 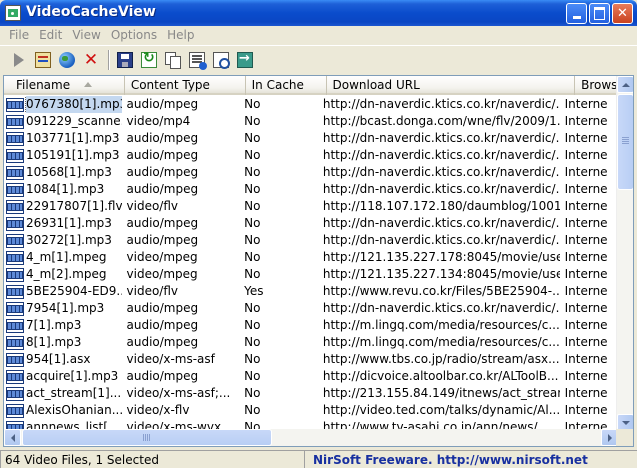 I want to click on cell-filename: 26931[1].mp3, so click(x=63, y=223).